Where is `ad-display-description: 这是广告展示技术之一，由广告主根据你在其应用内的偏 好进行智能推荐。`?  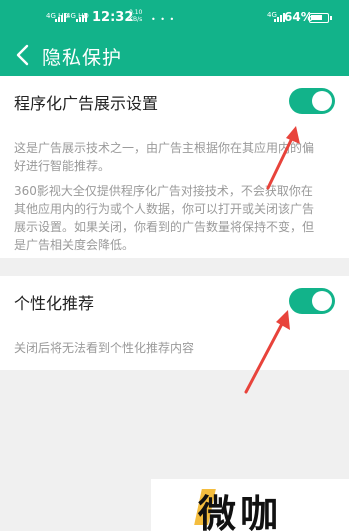 ad-display-description: 这是广告展示技术之一，由广告主根据你在其应用内的偏 好进行智能推荐。 is located at coordinates (175, 157).